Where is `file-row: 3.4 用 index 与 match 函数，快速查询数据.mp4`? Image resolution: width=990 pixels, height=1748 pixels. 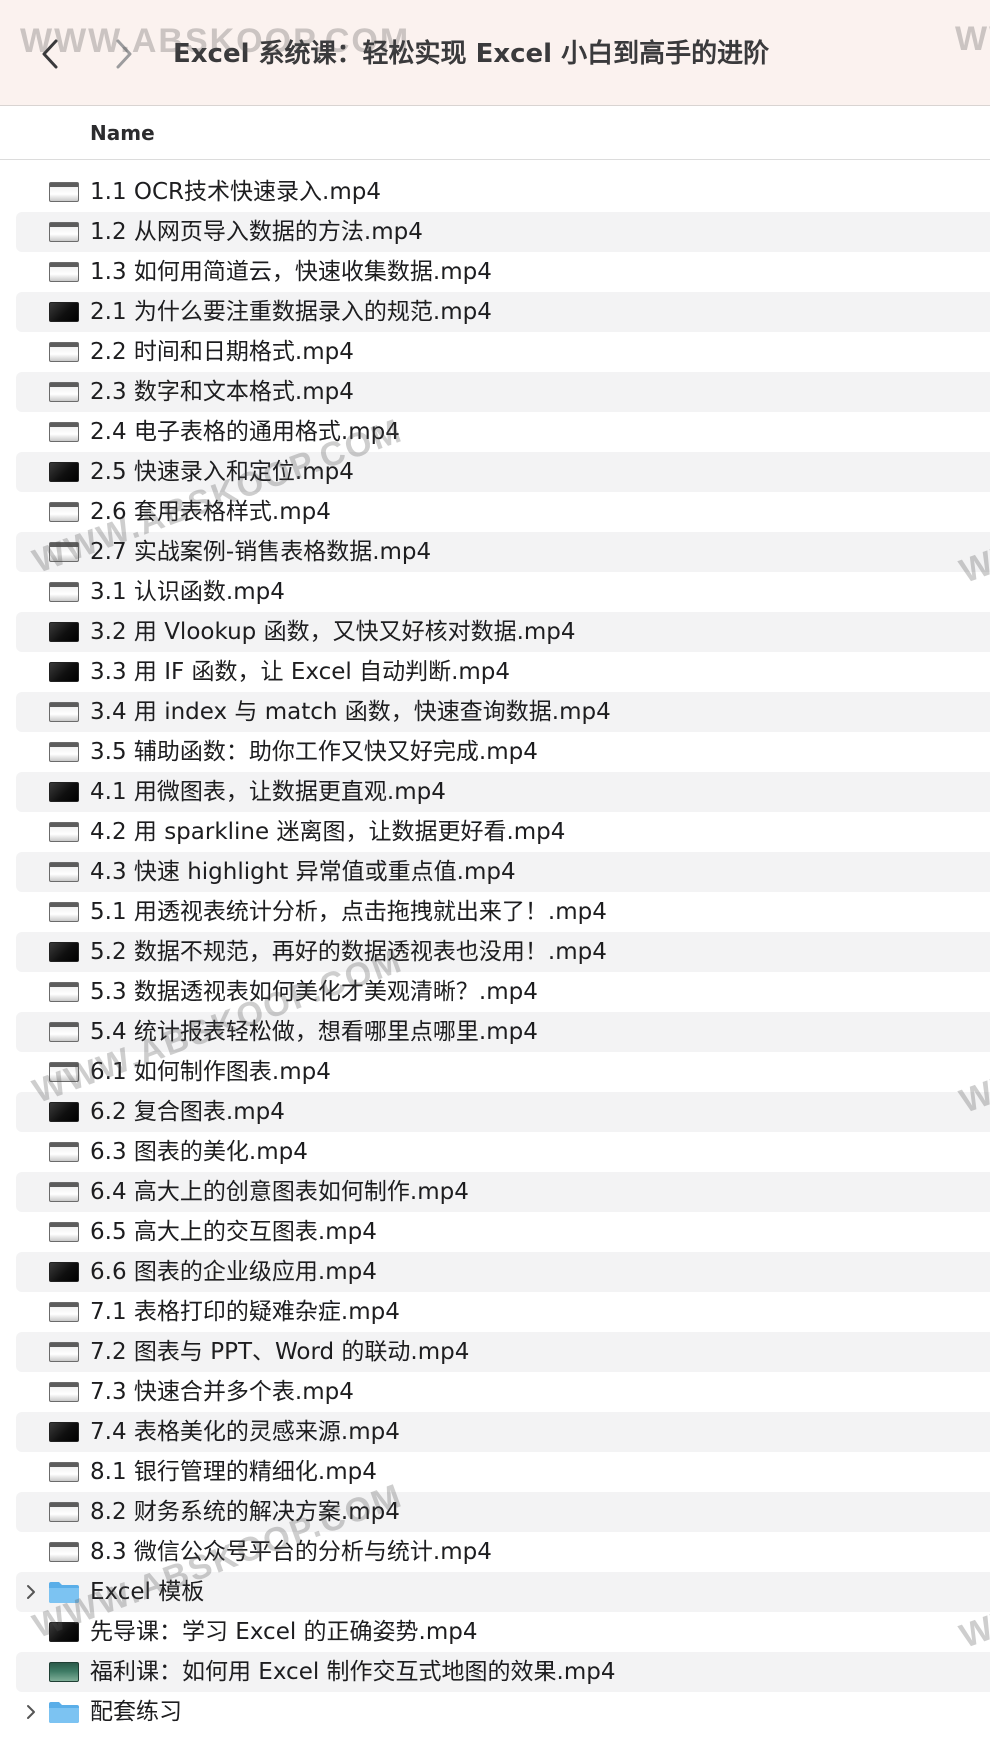 file-row: 3.4 用 index 与 match 函数，快速查询数据.mp4 is located at coordinates (503, 712).